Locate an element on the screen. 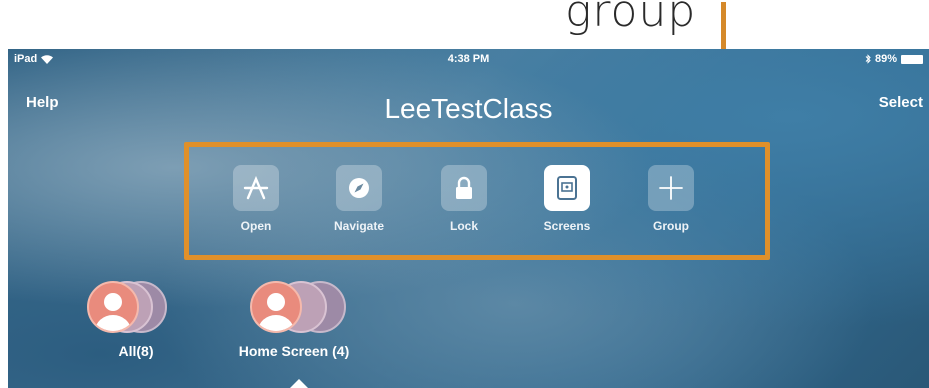 The height and width of the screenshot is (388, 929). group-button-tile is located at coordinates (671, 188).